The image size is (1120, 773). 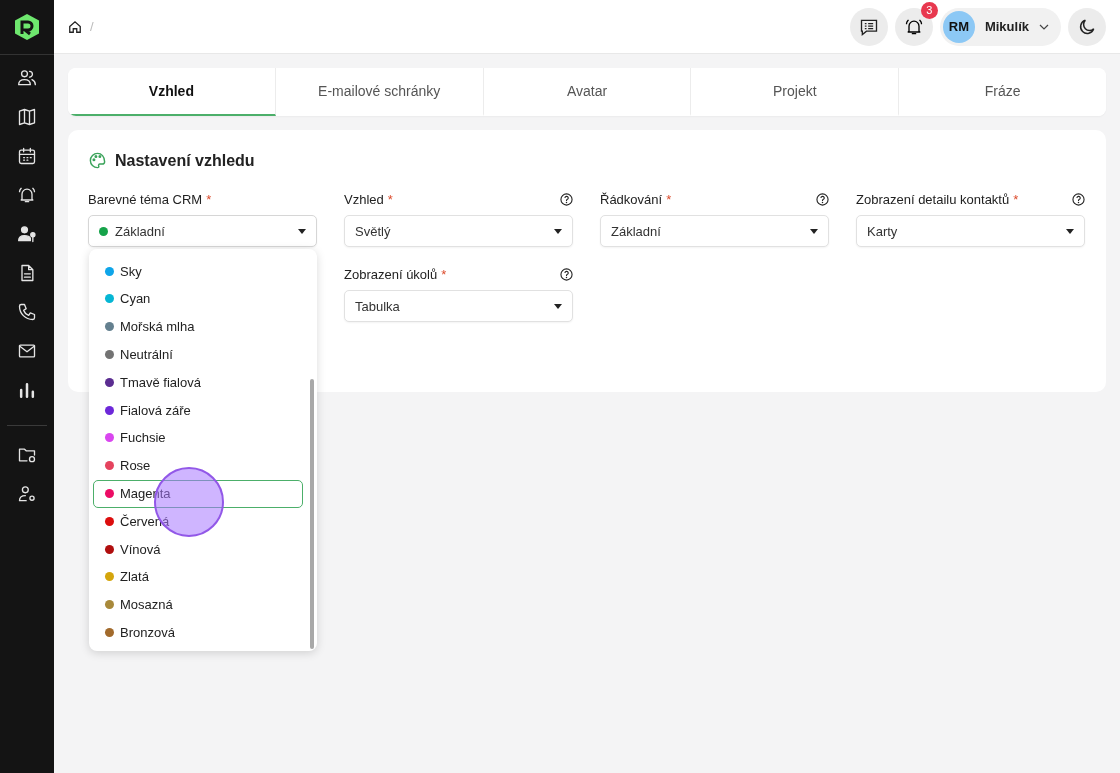 I want to click on user-key-icon, so click(x=27, y=234).